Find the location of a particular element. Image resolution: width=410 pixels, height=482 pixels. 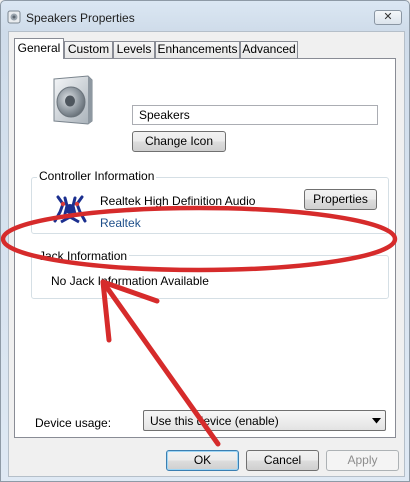

tab-custom: Custom is located at coordinates (88, 49).